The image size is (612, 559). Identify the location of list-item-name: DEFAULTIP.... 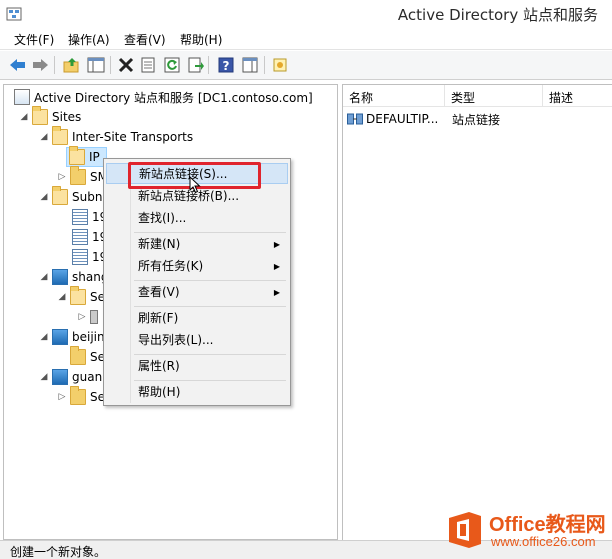
(402, 119).